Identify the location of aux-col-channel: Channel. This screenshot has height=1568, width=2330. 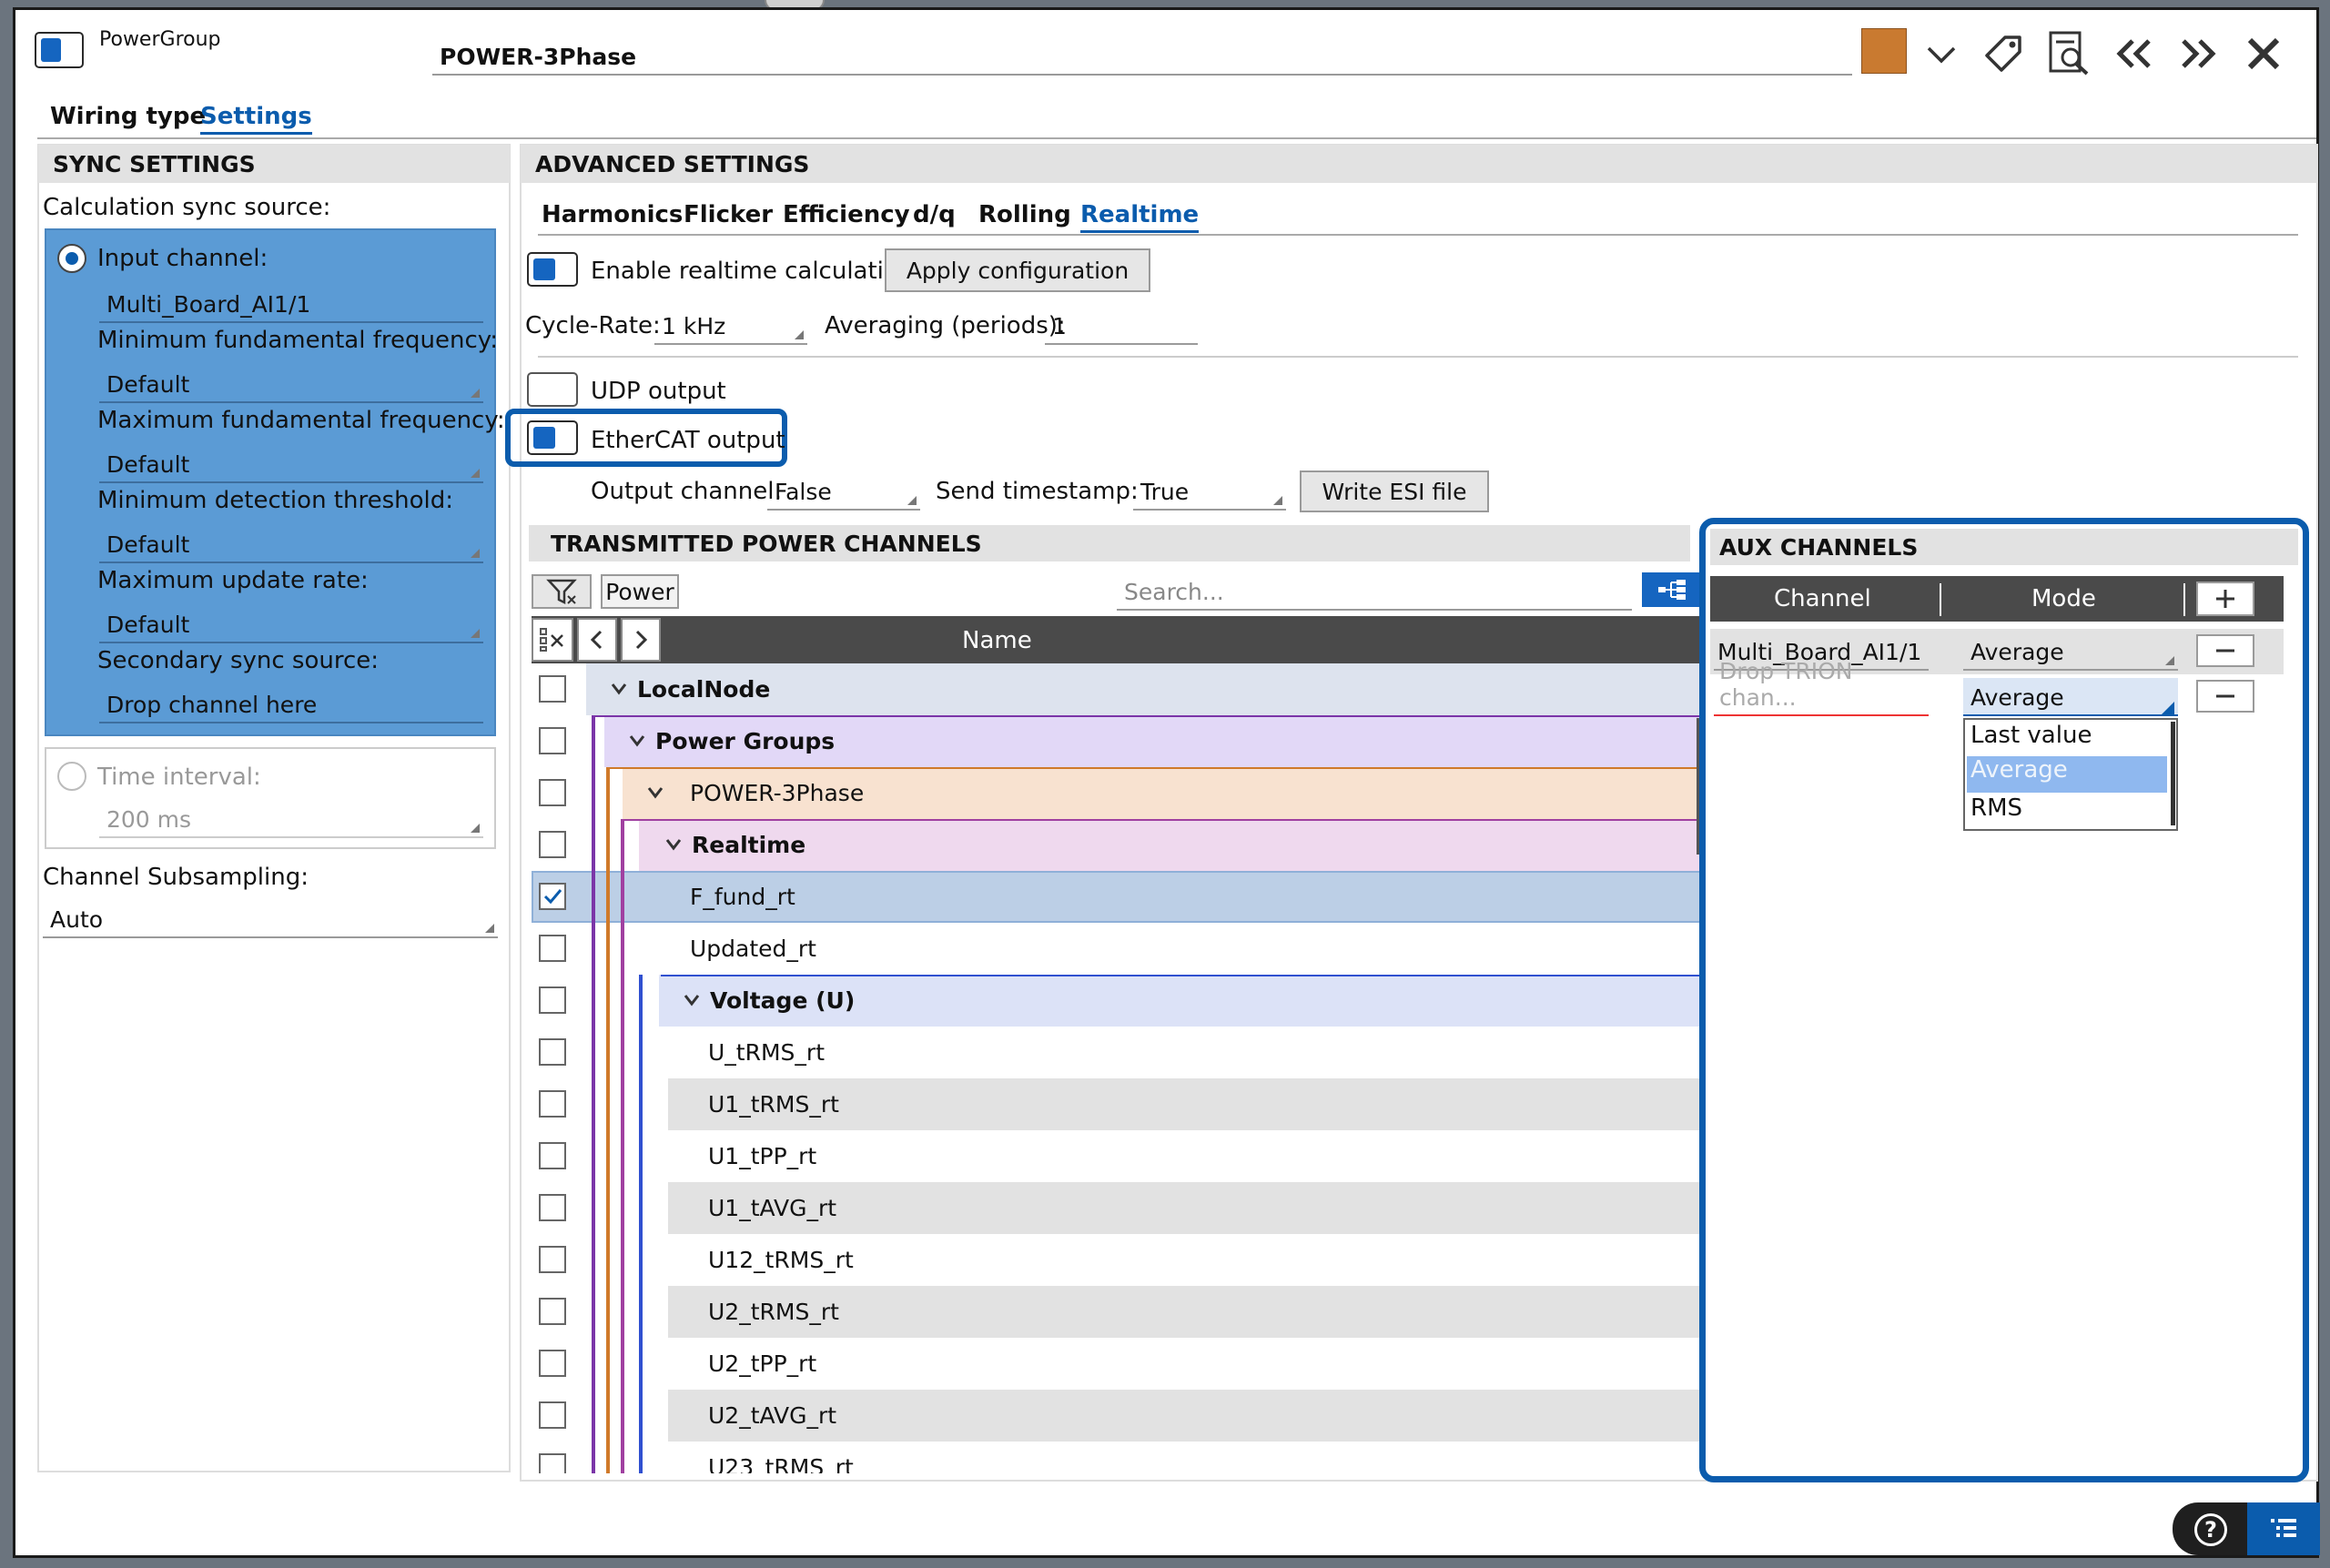
(1822, 598).